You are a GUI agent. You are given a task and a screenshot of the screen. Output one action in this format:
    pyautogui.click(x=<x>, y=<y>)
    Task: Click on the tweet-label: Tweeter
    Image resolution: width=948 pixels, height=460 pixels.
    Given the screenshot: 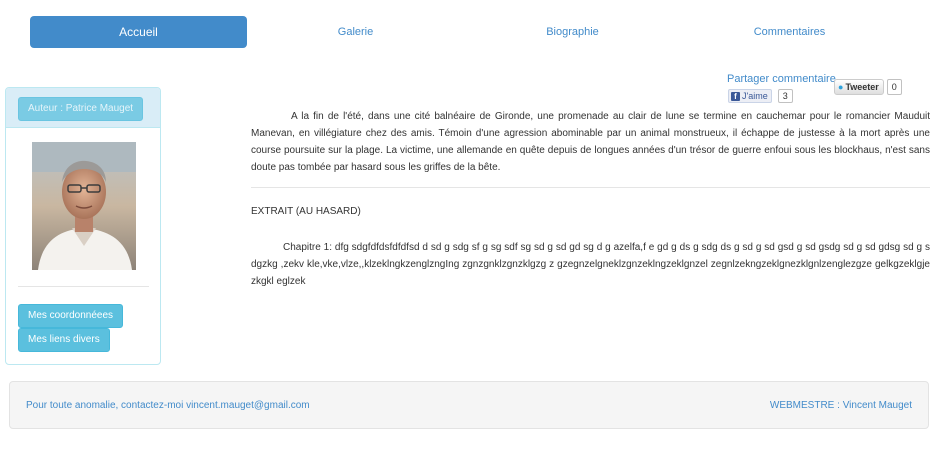 What is the action you would take?
    pyautogui.click(x=862, y=87)
    